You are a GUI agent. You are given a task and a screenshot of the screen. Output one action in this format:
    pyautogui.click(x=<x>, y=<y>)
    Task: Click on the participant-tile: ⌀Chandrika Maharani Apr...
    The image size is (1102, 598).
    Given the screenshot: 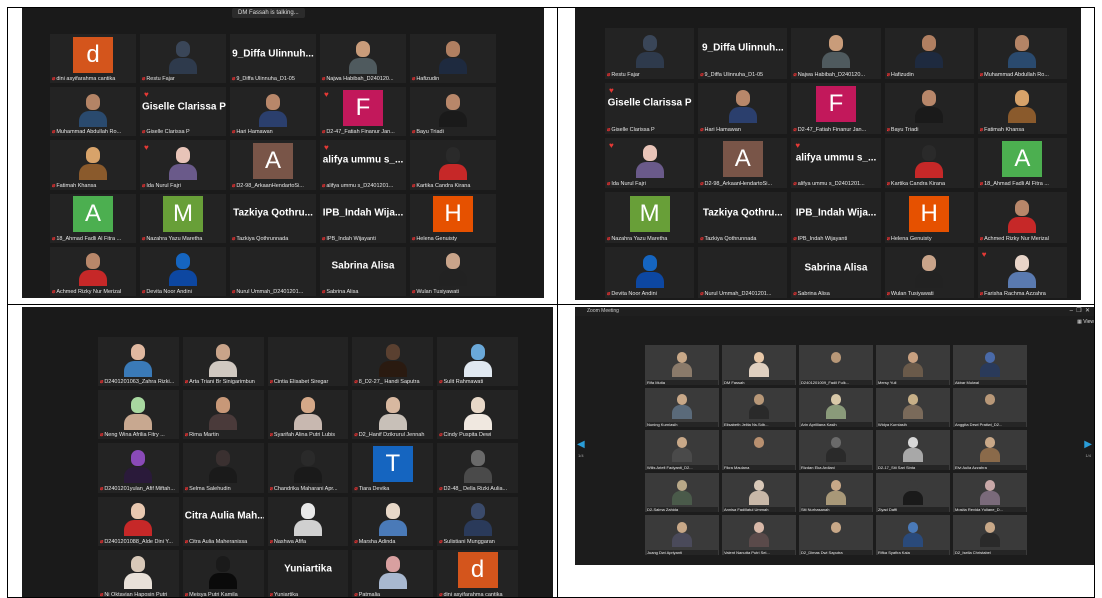 What is the action you would take?
    pyautogui.click(x=308, y=468)
    